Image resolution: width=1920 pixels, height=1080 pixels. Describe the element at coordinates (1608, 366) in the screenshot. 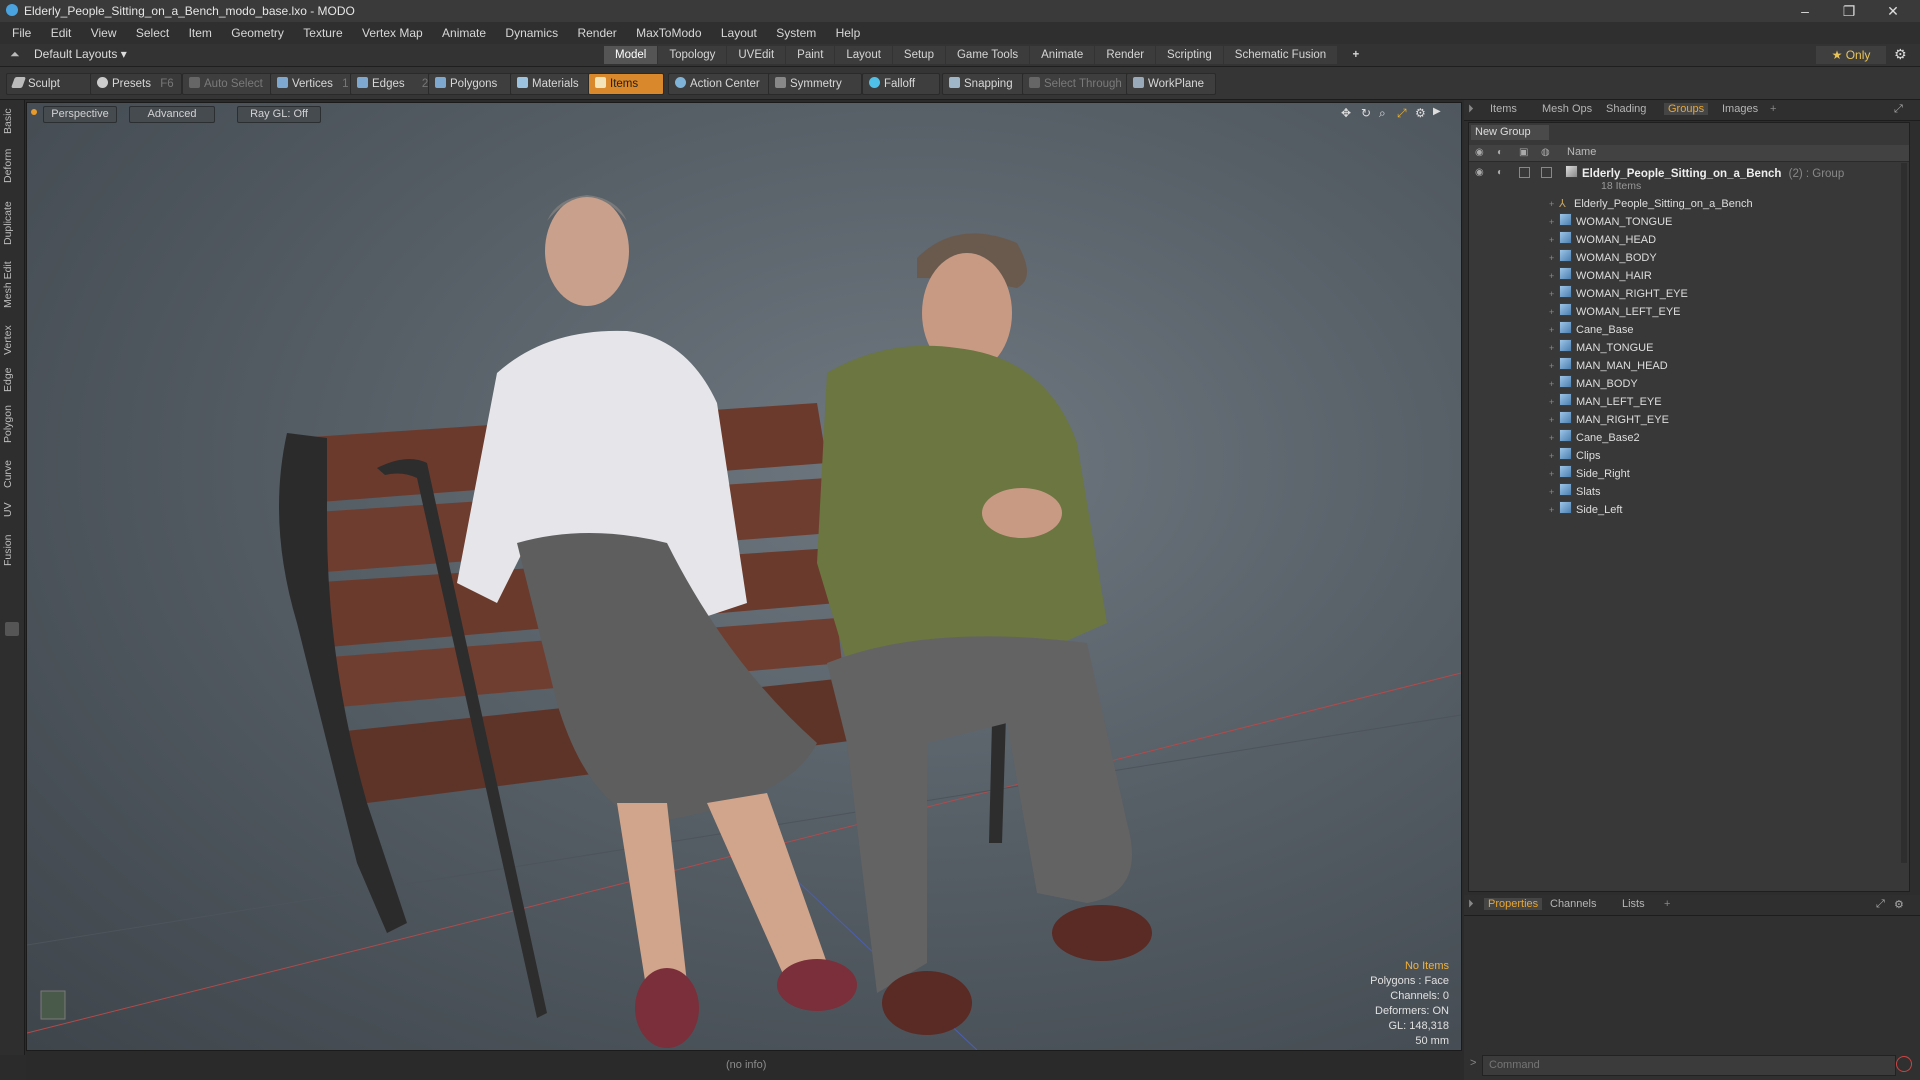

I see `list-item: + MAN_MAN_HEAD` at that location.